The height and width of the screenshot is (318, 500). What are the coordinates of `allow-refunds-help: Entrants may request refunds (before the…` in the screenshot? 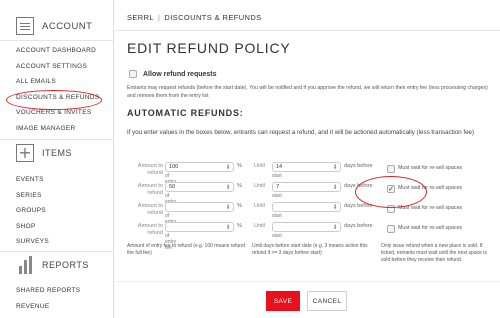 It's located at (307, 92).